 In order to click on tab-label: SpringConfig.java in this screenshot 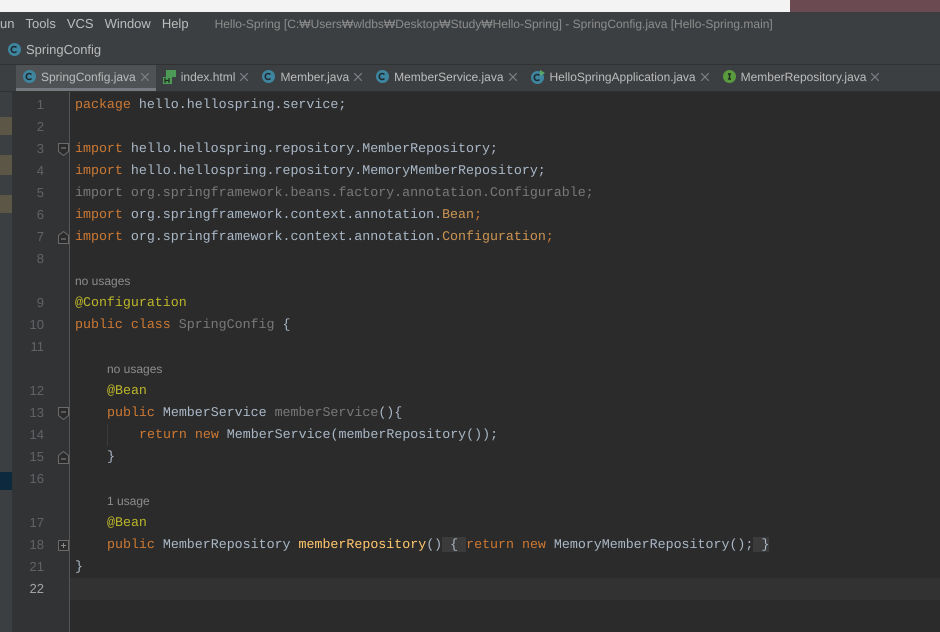, I will do `click(88, 77)`.